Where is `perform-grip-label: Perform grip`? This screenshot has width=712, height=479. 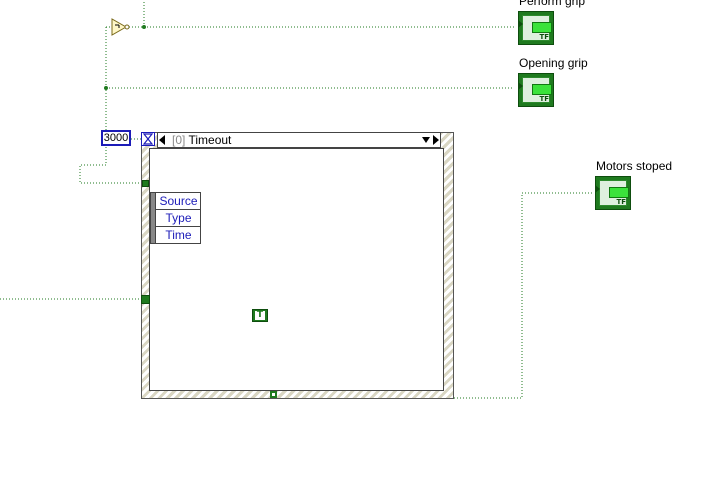
perform-grip-label: Perform grip is located at coordinates (552, 4).